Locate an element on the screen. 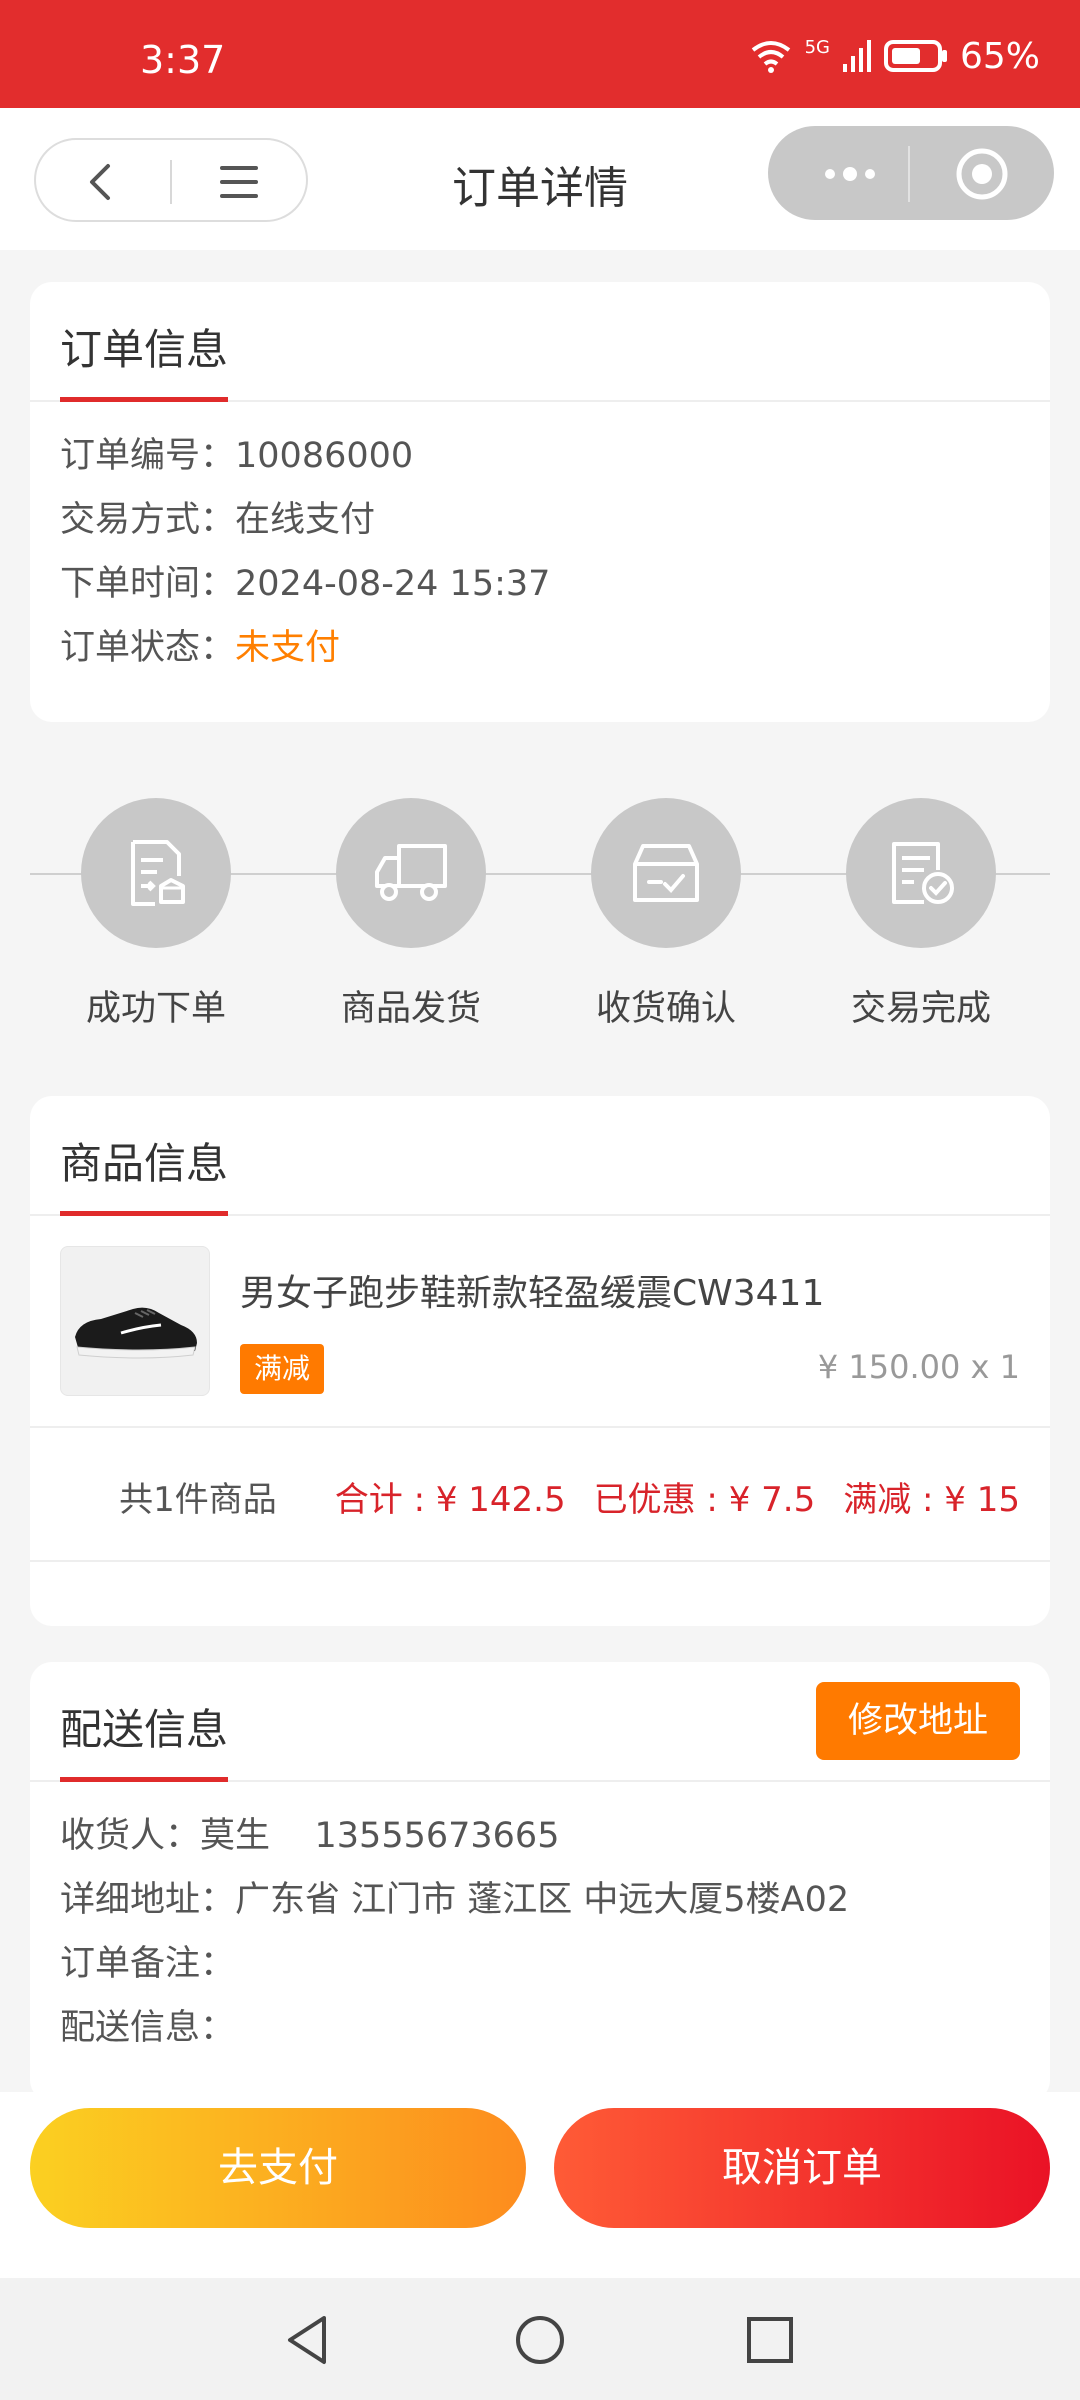  network-type: 5G is located at coordinates (817, 47).